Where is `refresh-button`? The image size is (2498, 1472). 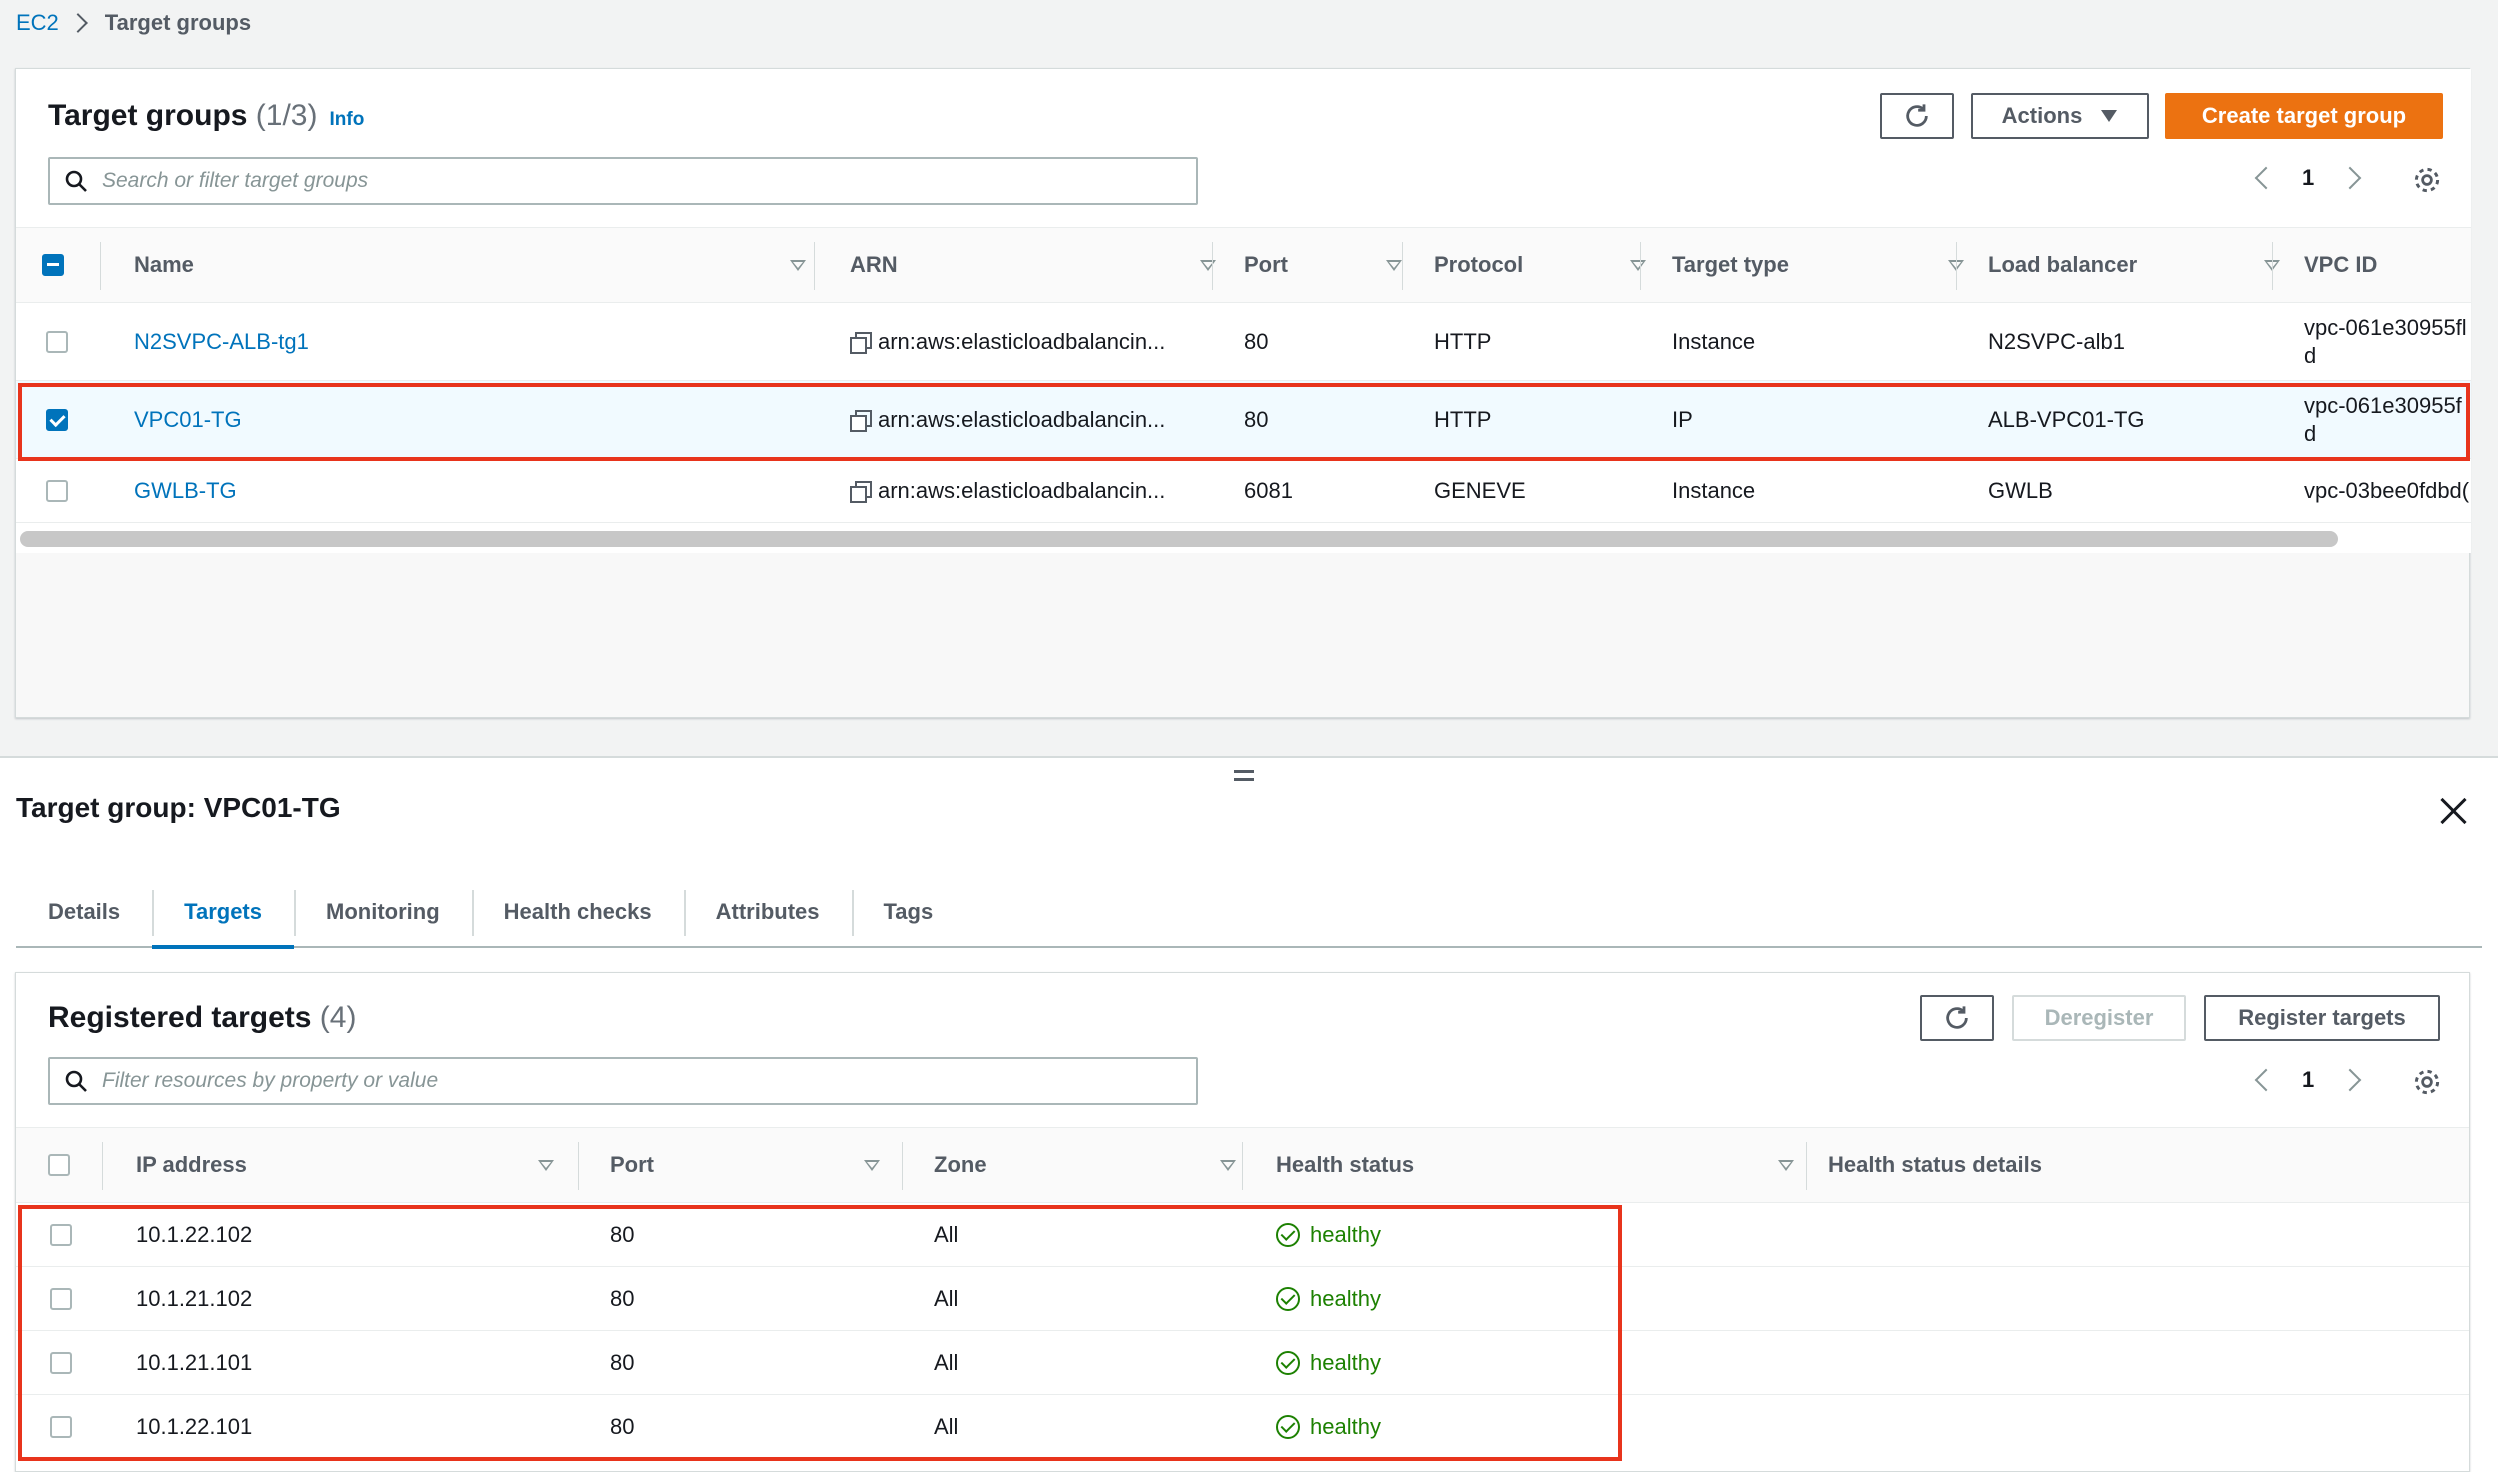 refresh-button is located at coordinates (1917, 116).